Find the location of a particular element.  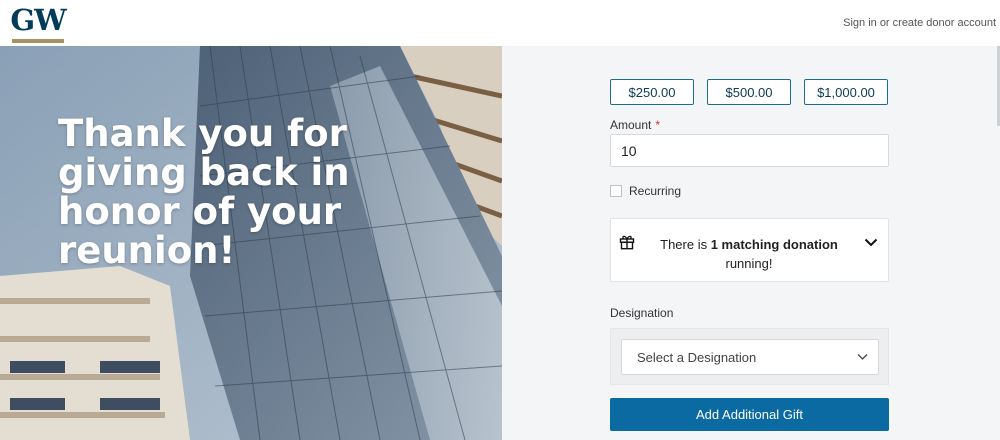

amount-label: Amount * is located at coordinates (635, 125).